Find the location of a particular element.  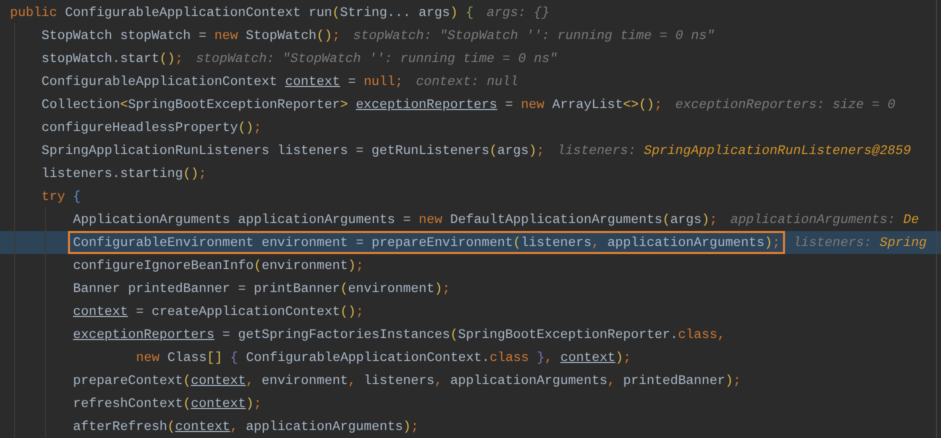

code-line: exceptionReporters = getSpringFactoriesInstances(SpringBootExceptionReporter.class, is located at coordinates (399, 335).